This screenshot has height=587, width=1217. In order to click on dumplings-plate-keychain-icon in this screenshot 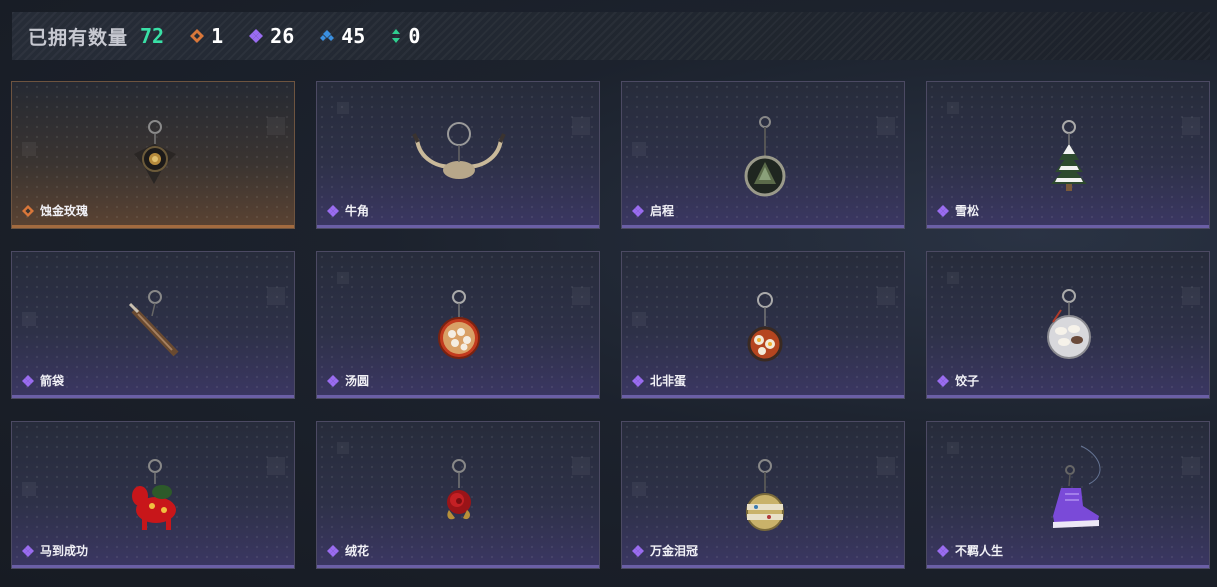, I will do `click(1069, 324)`.